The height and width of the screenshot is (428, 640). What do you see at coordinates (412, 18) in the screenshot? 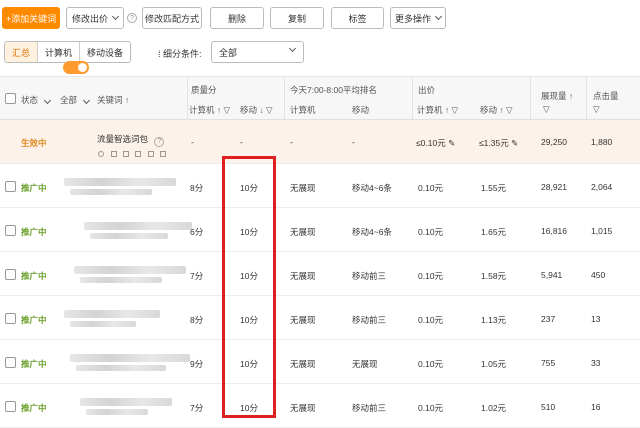
I see `more-ops-label: 更多操作` at bounding box center [412, 18].